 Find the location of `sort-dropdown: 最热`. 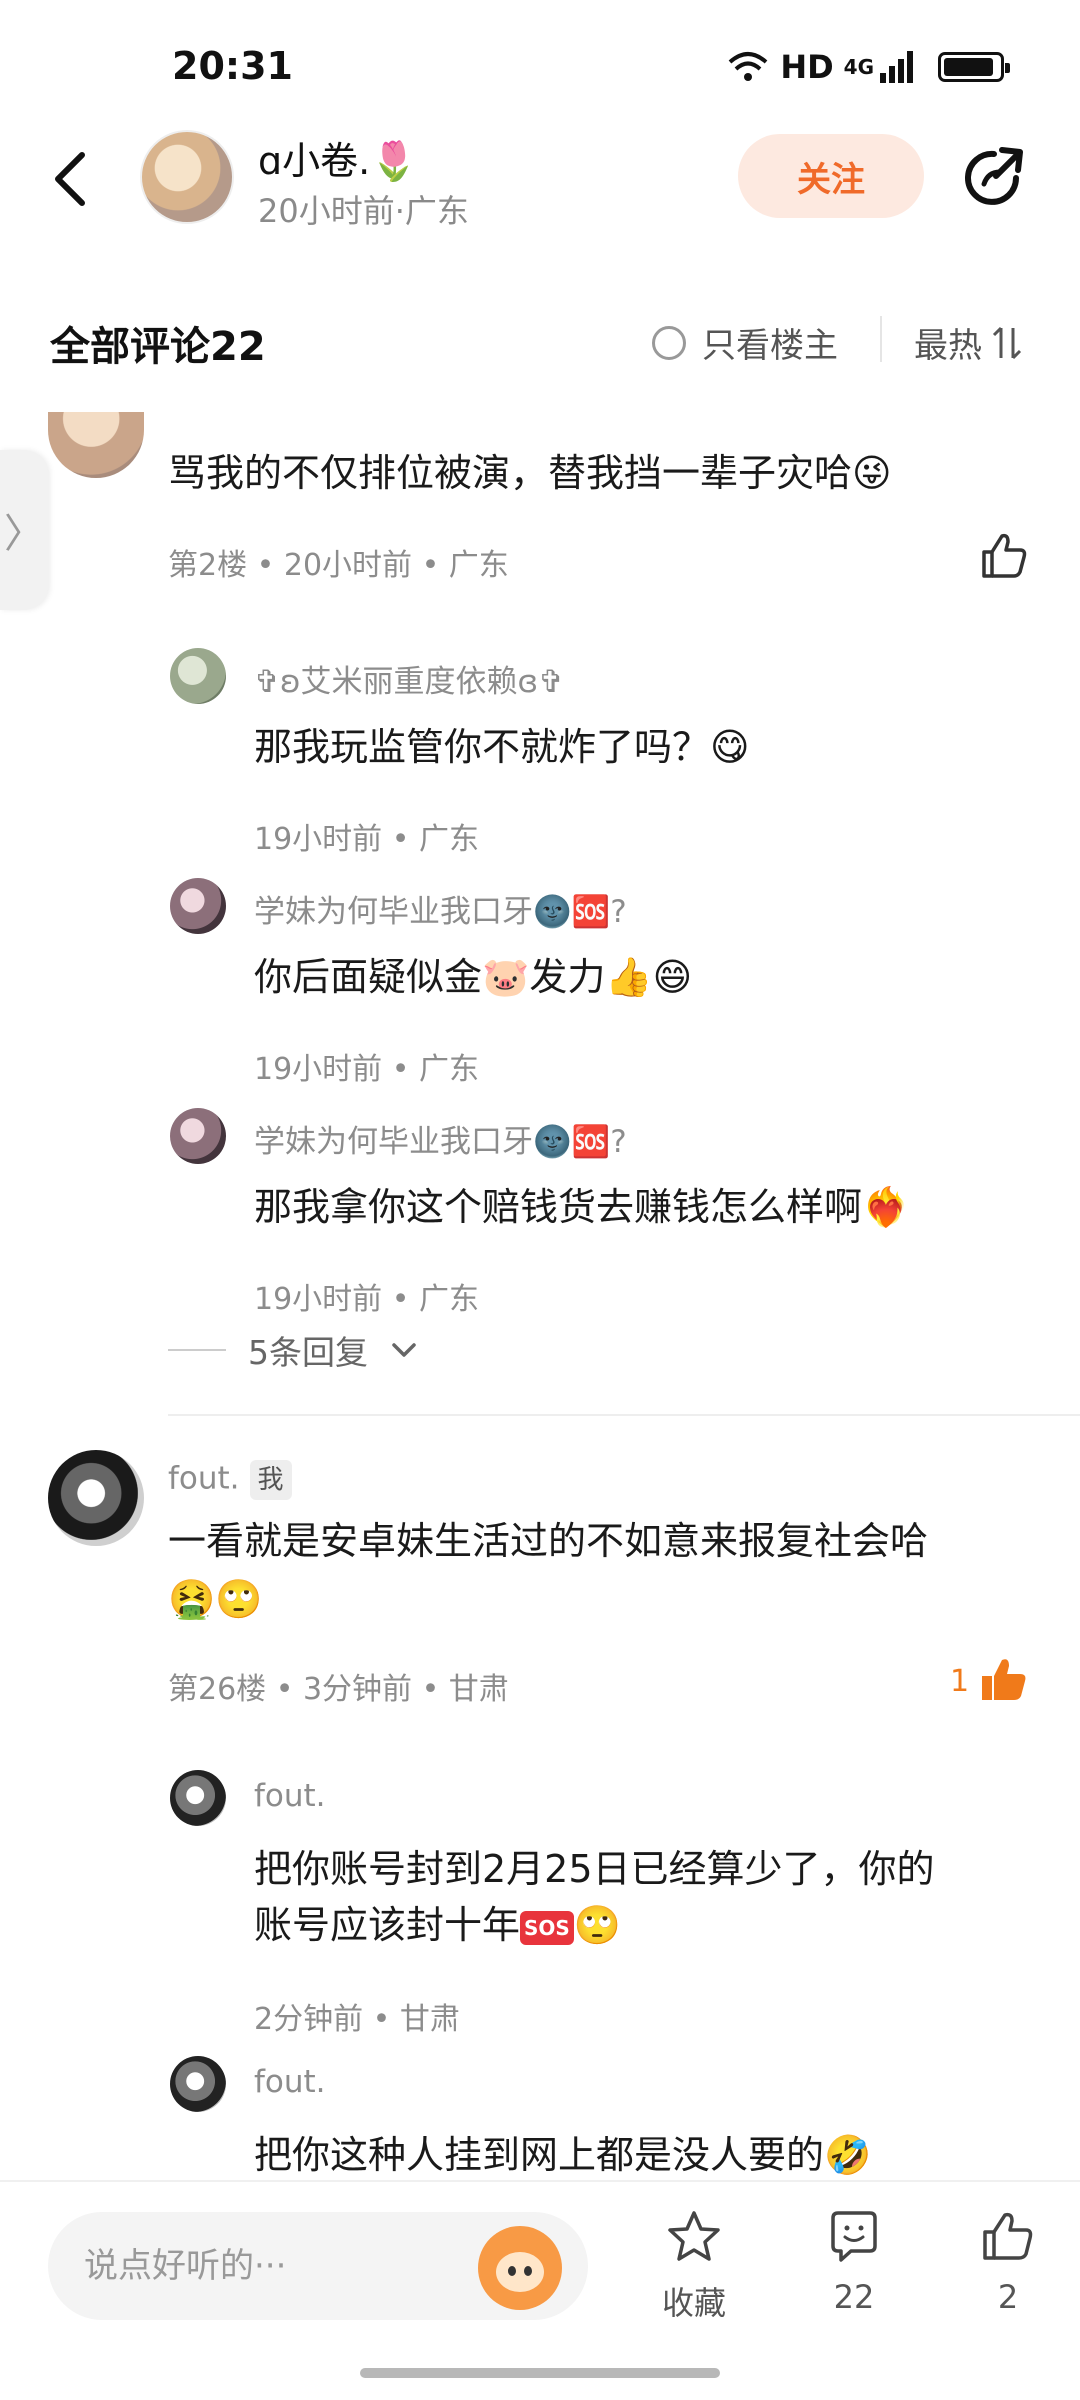

sort-dropdown: 最热 is located at coordinates (968, 342).